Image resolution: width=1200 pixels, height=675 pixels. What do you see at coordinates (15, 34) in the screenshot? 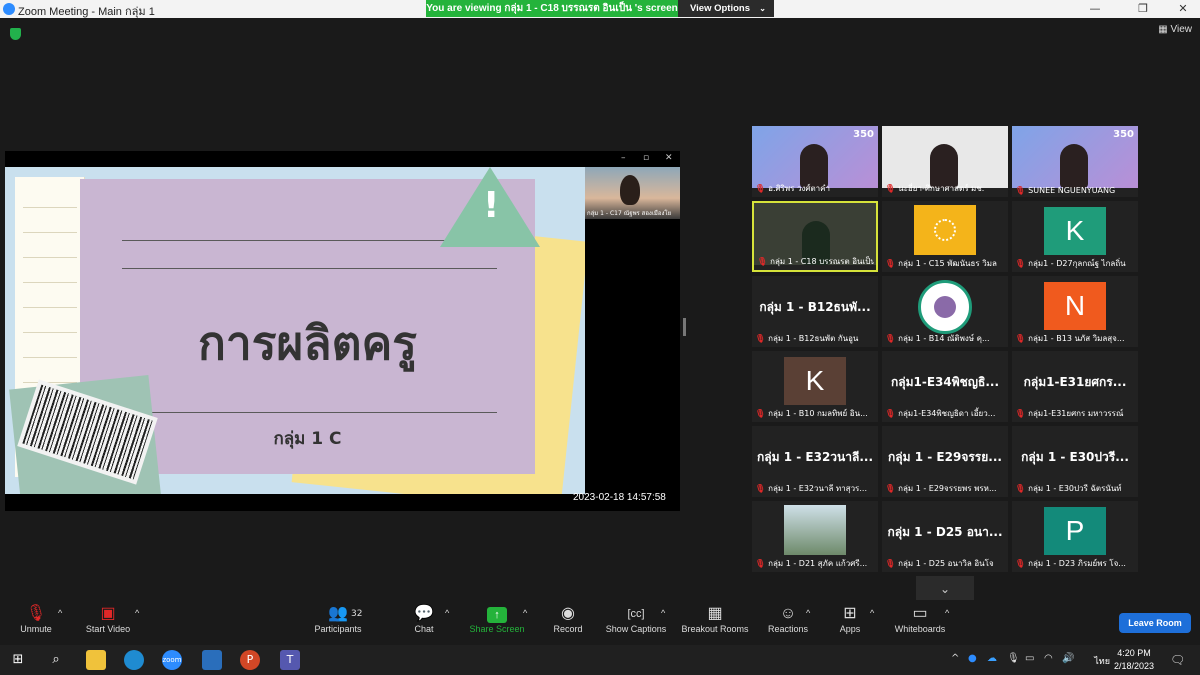
I see `shield-icon` at bounding box center [15, 34].